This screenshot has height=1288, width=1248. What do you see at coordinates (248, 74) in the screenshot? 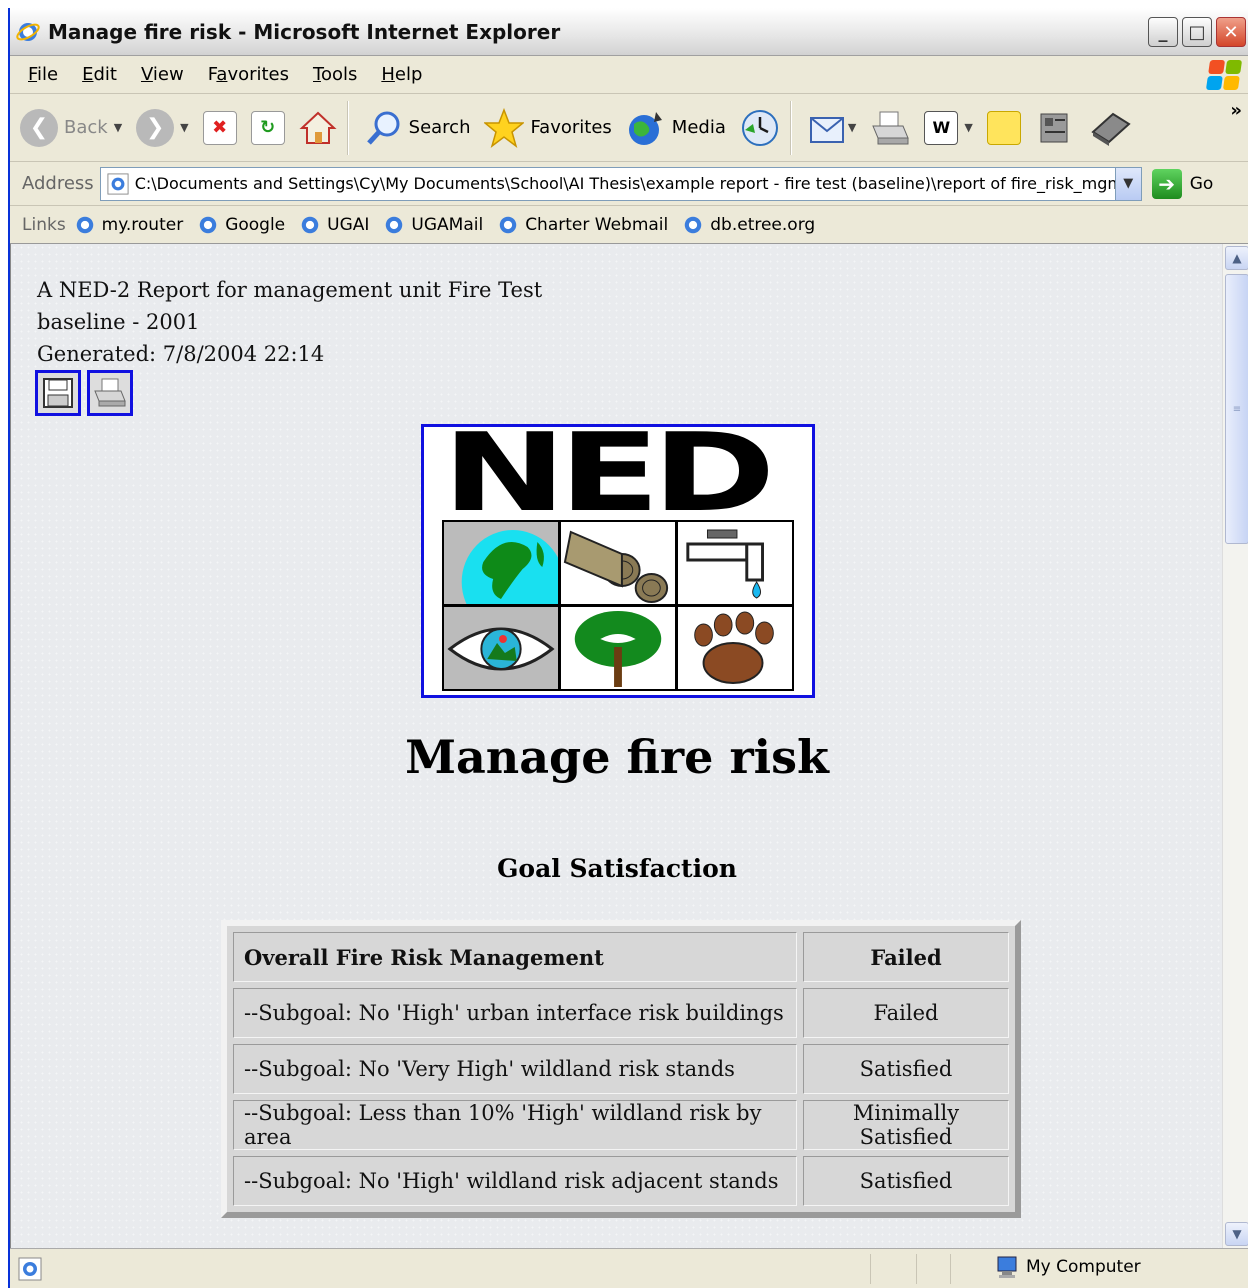
I see `menu-favorites: Favorites` at bounding box center [248, 74].